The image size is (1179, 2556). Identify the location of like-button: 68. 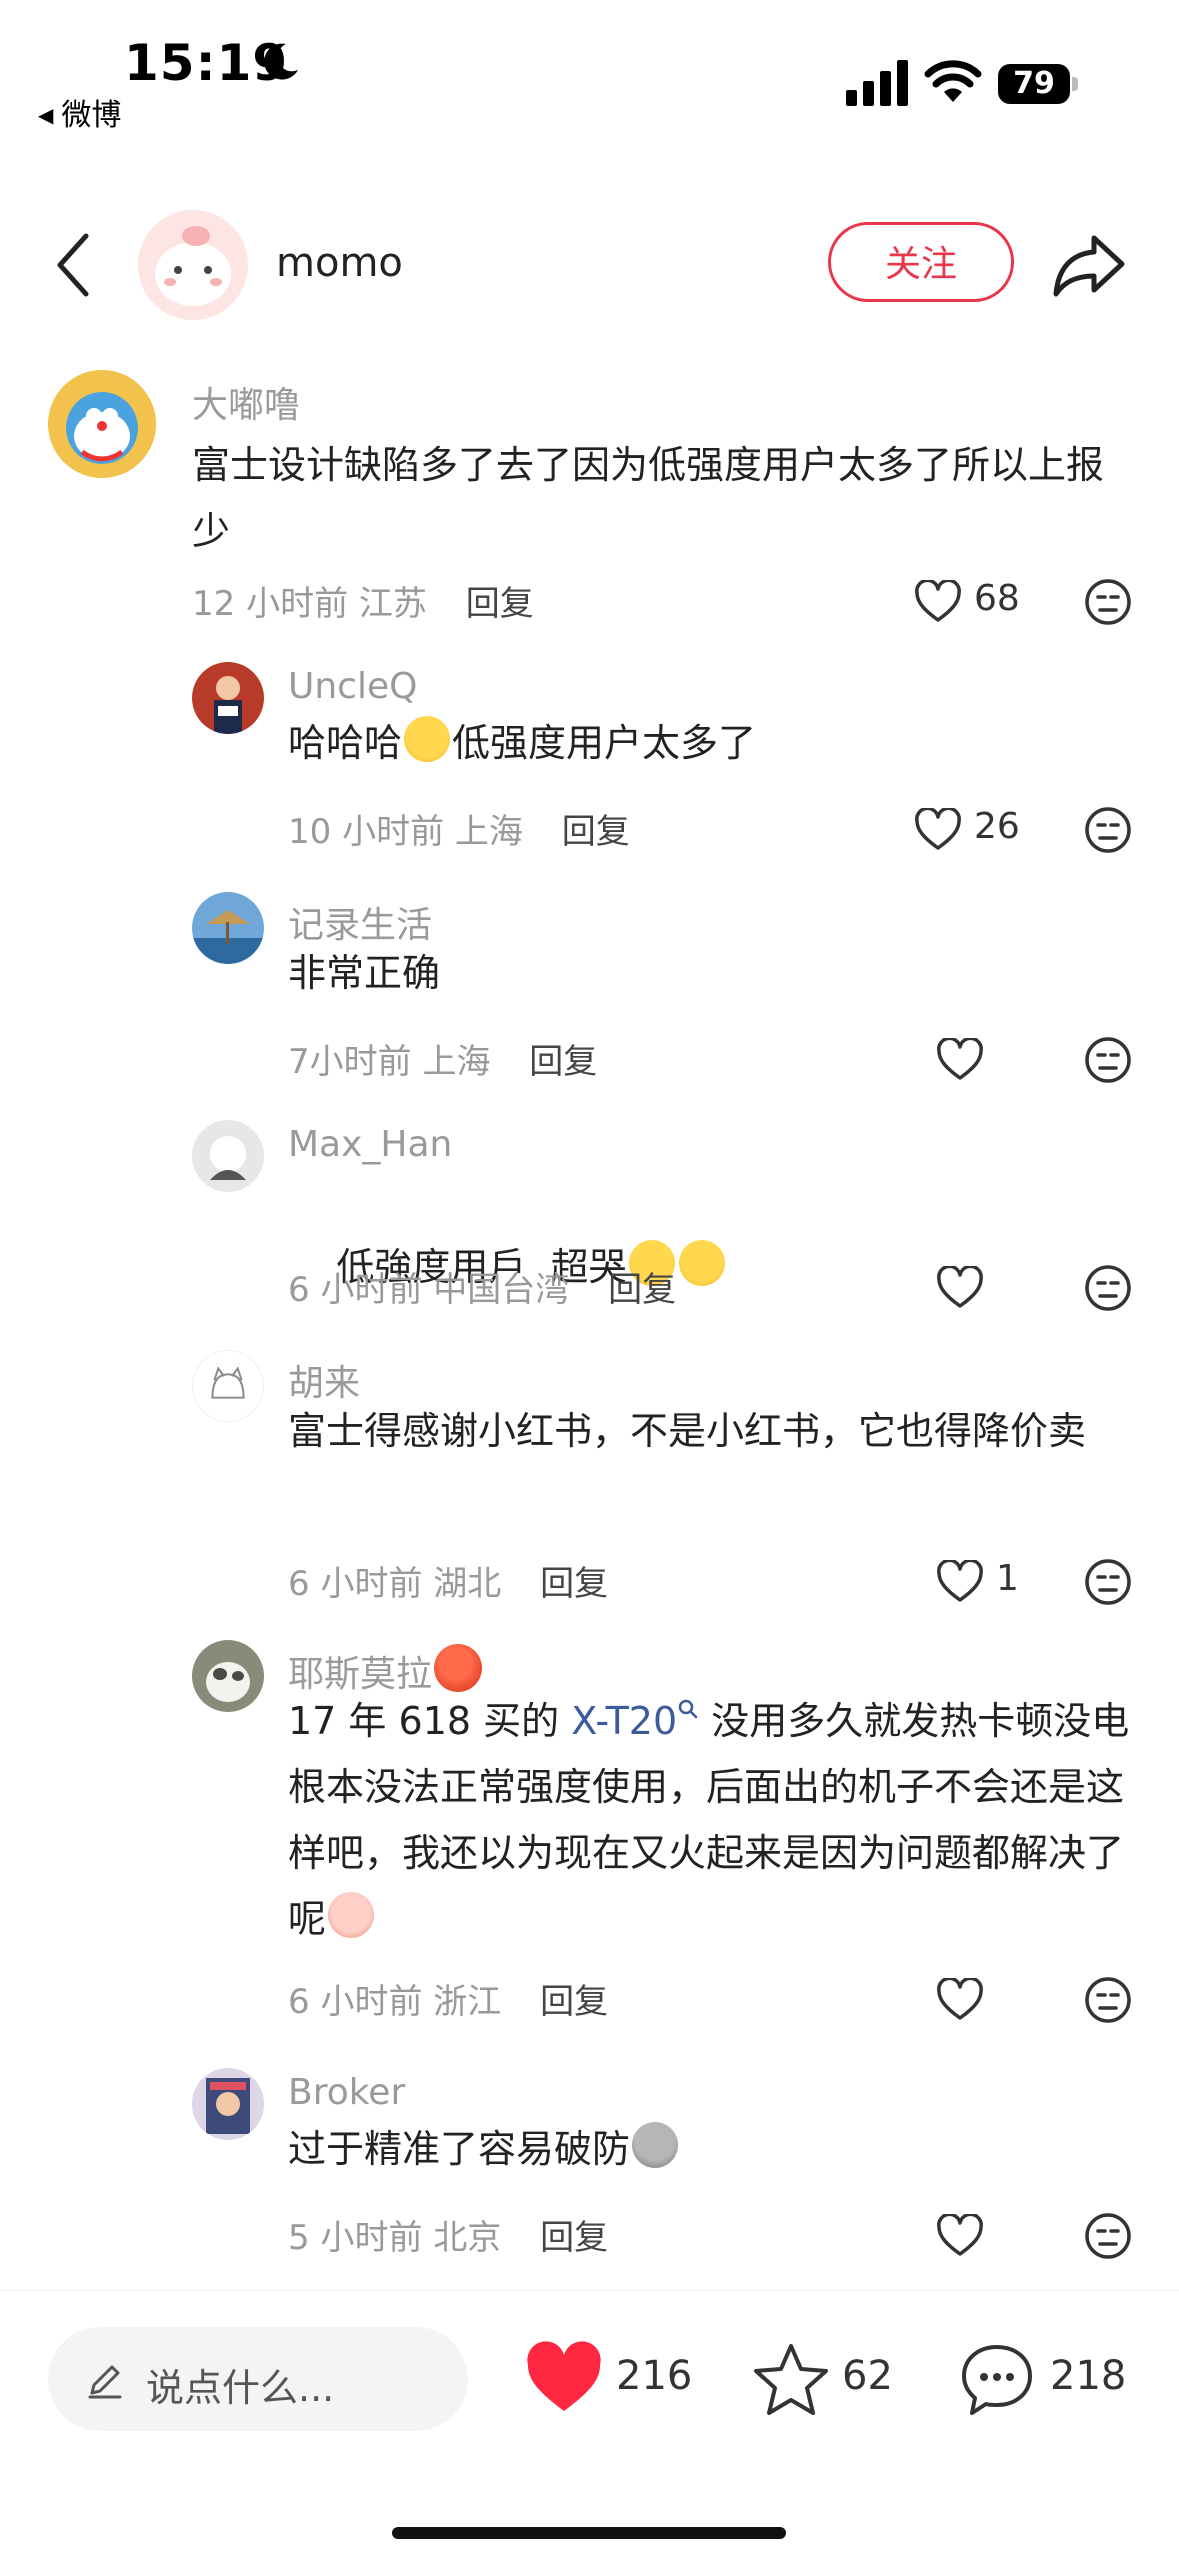
(979, 601).